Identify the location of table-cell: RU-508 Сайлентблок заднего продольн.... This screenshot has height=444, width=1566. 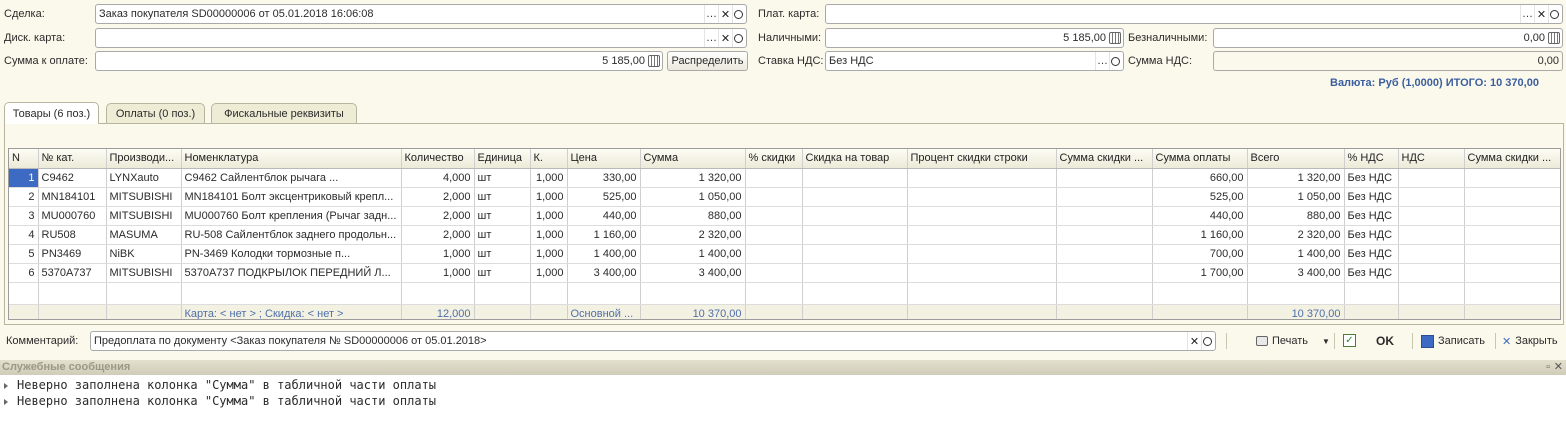
(291, 235).